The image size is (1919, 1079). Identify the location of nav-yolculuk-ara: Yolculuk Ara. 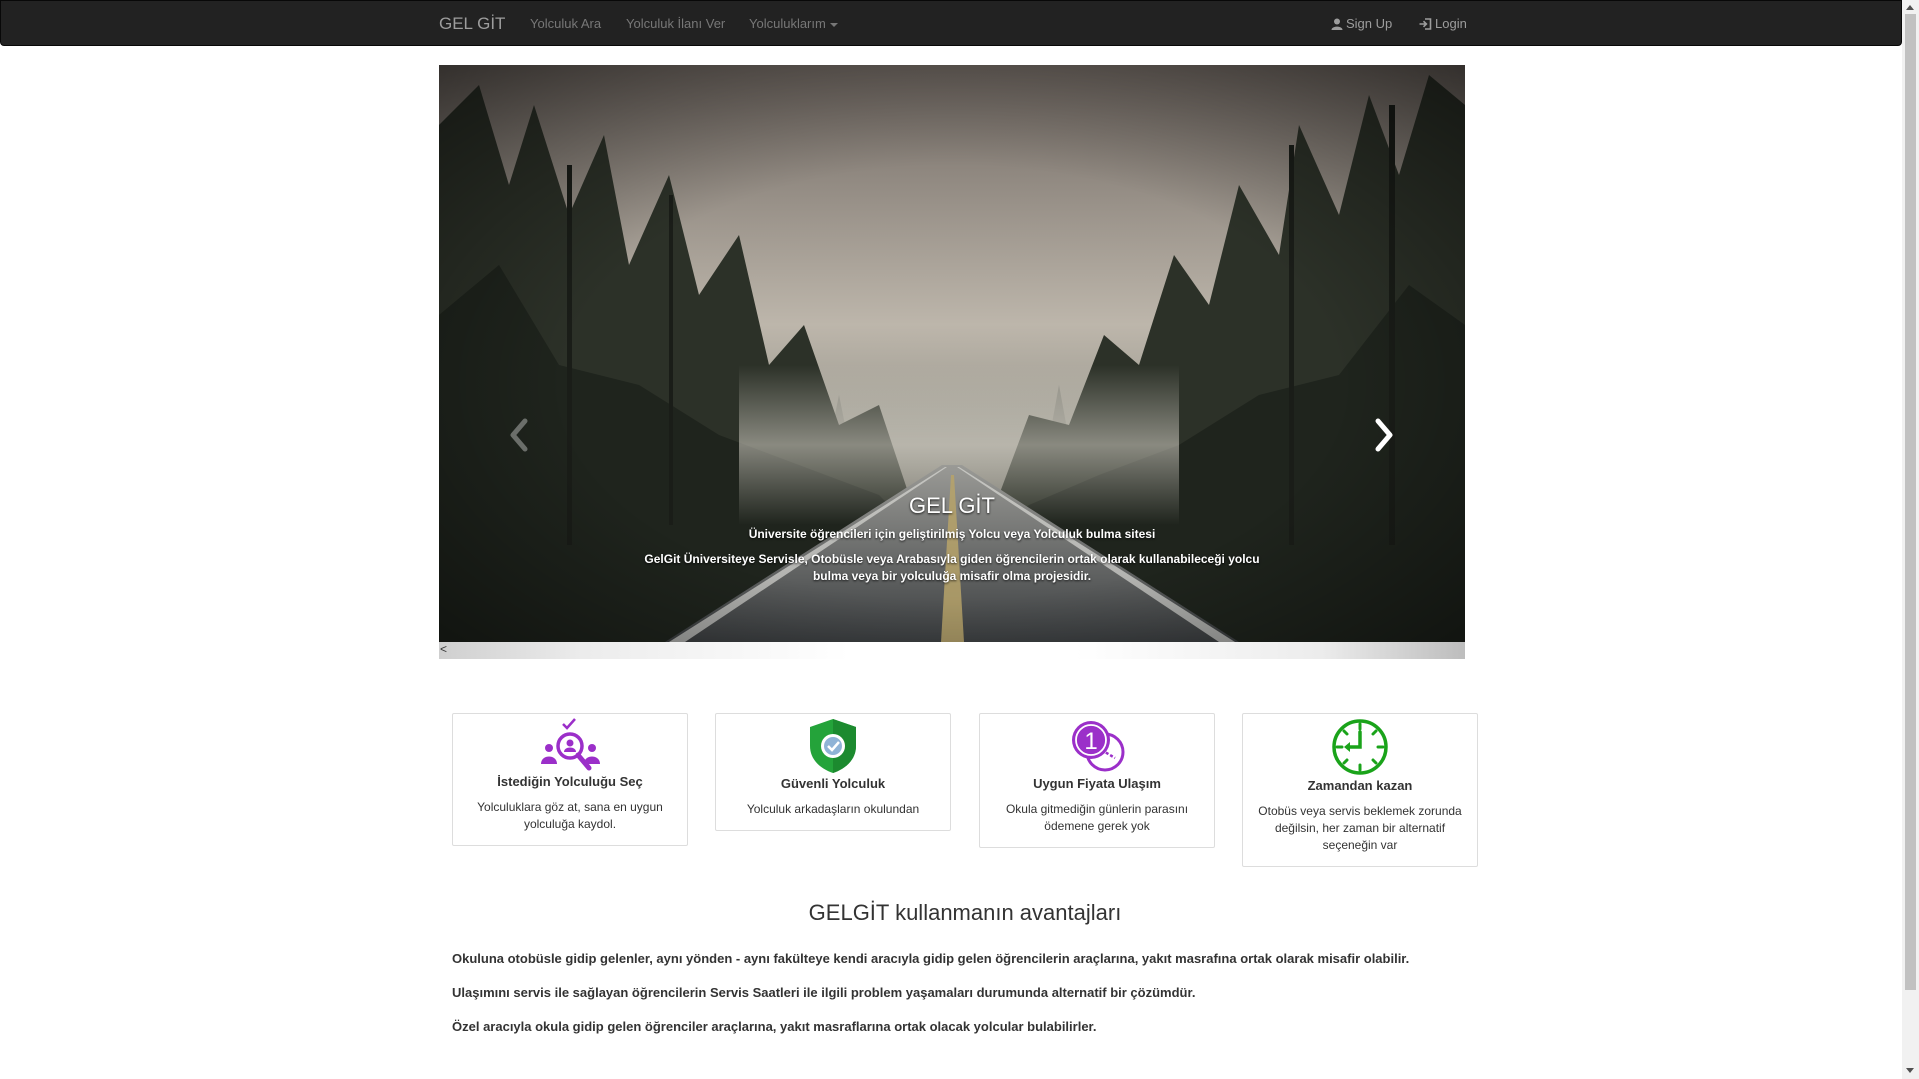
(565, 23).